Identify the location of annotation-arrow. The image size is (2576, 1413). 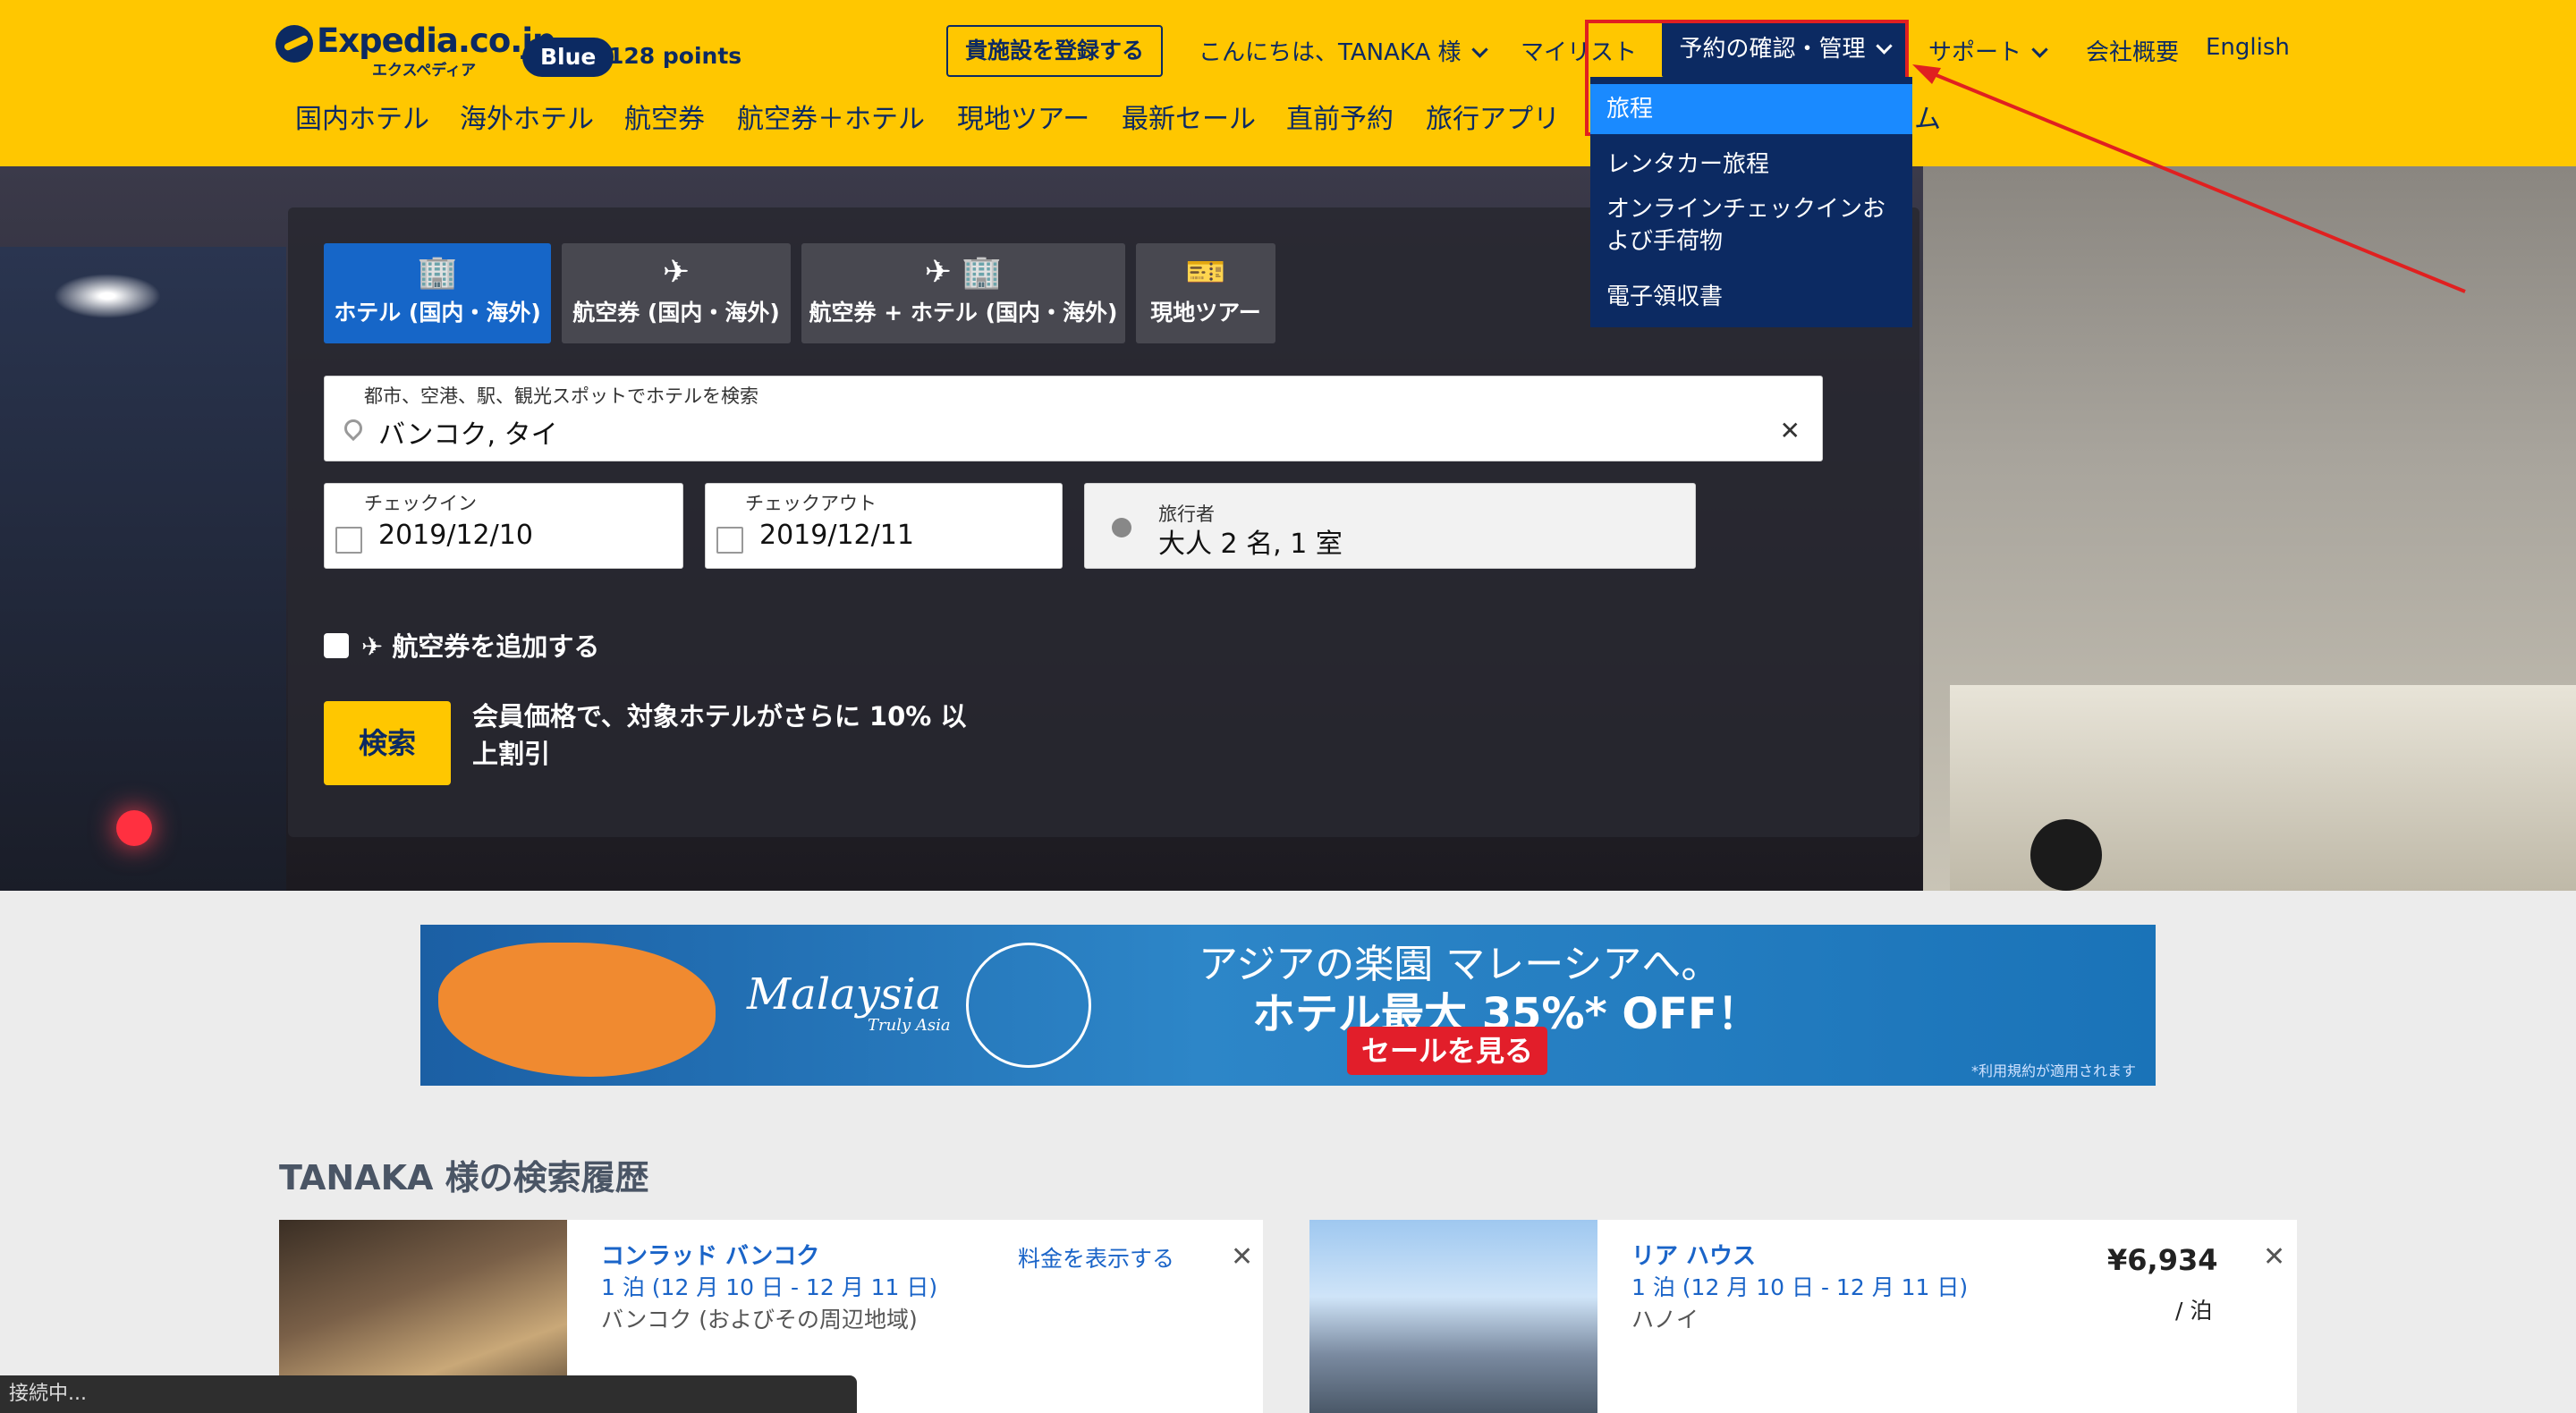
(2189, 178).